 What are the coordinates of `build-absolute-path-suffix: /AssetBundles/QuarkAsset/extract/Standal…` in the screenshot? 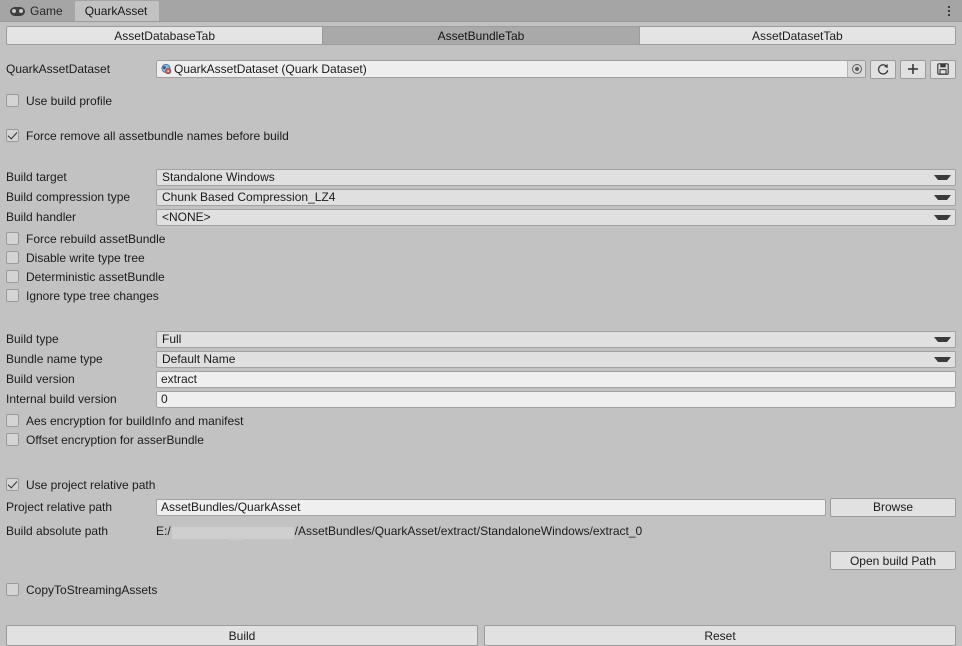 It's located at (468, 531).